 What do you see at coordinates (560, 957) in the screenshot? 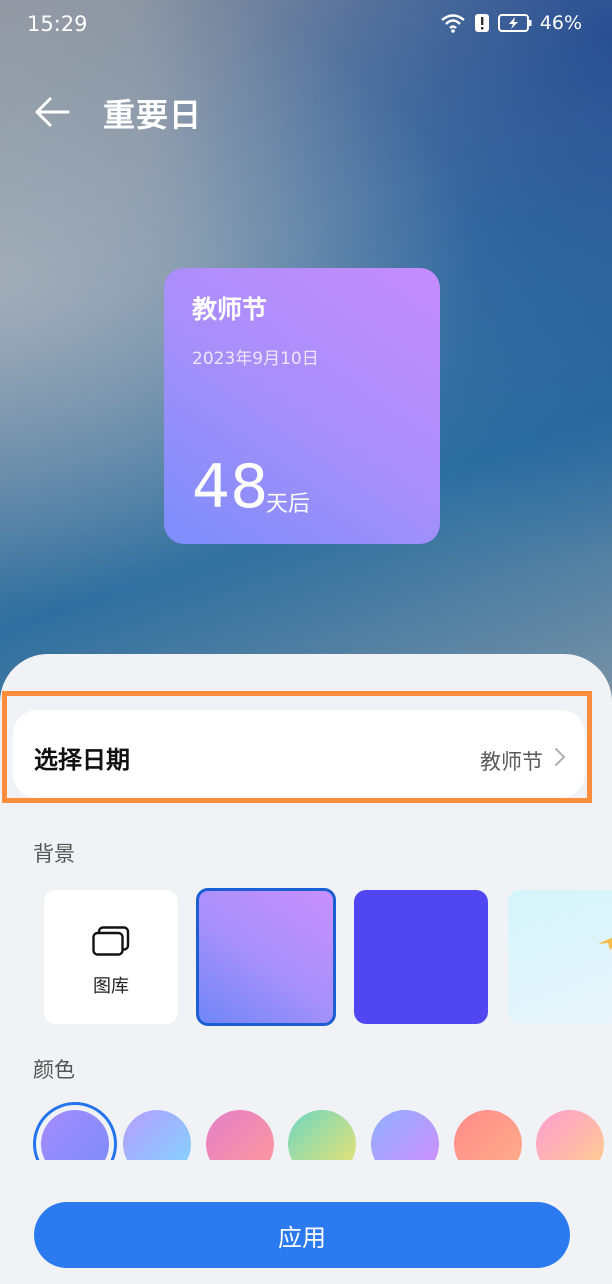
I see `background-tile-sky` at bounding box center [560, 957].